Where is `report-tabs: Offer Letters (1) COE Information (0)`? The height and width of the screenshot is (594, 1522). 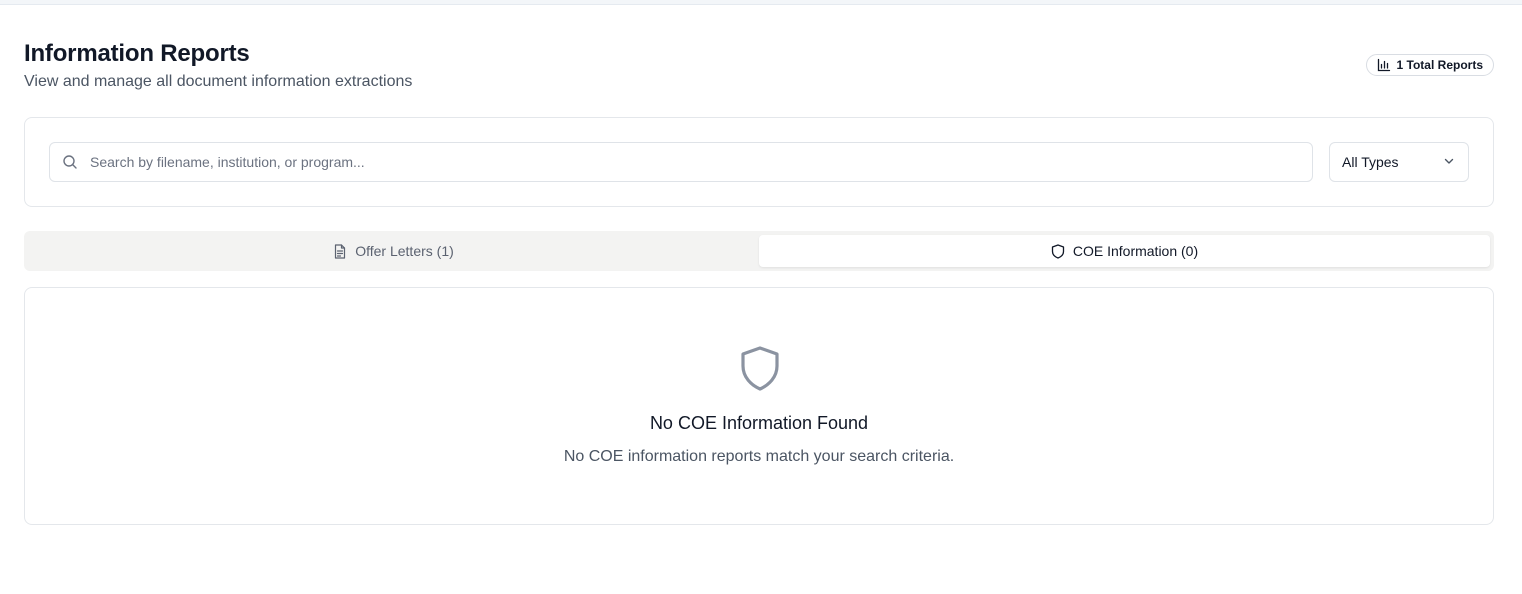
report-tabs: Offer Letters (1) COE Information (0) is located at coordinates (759, 251).